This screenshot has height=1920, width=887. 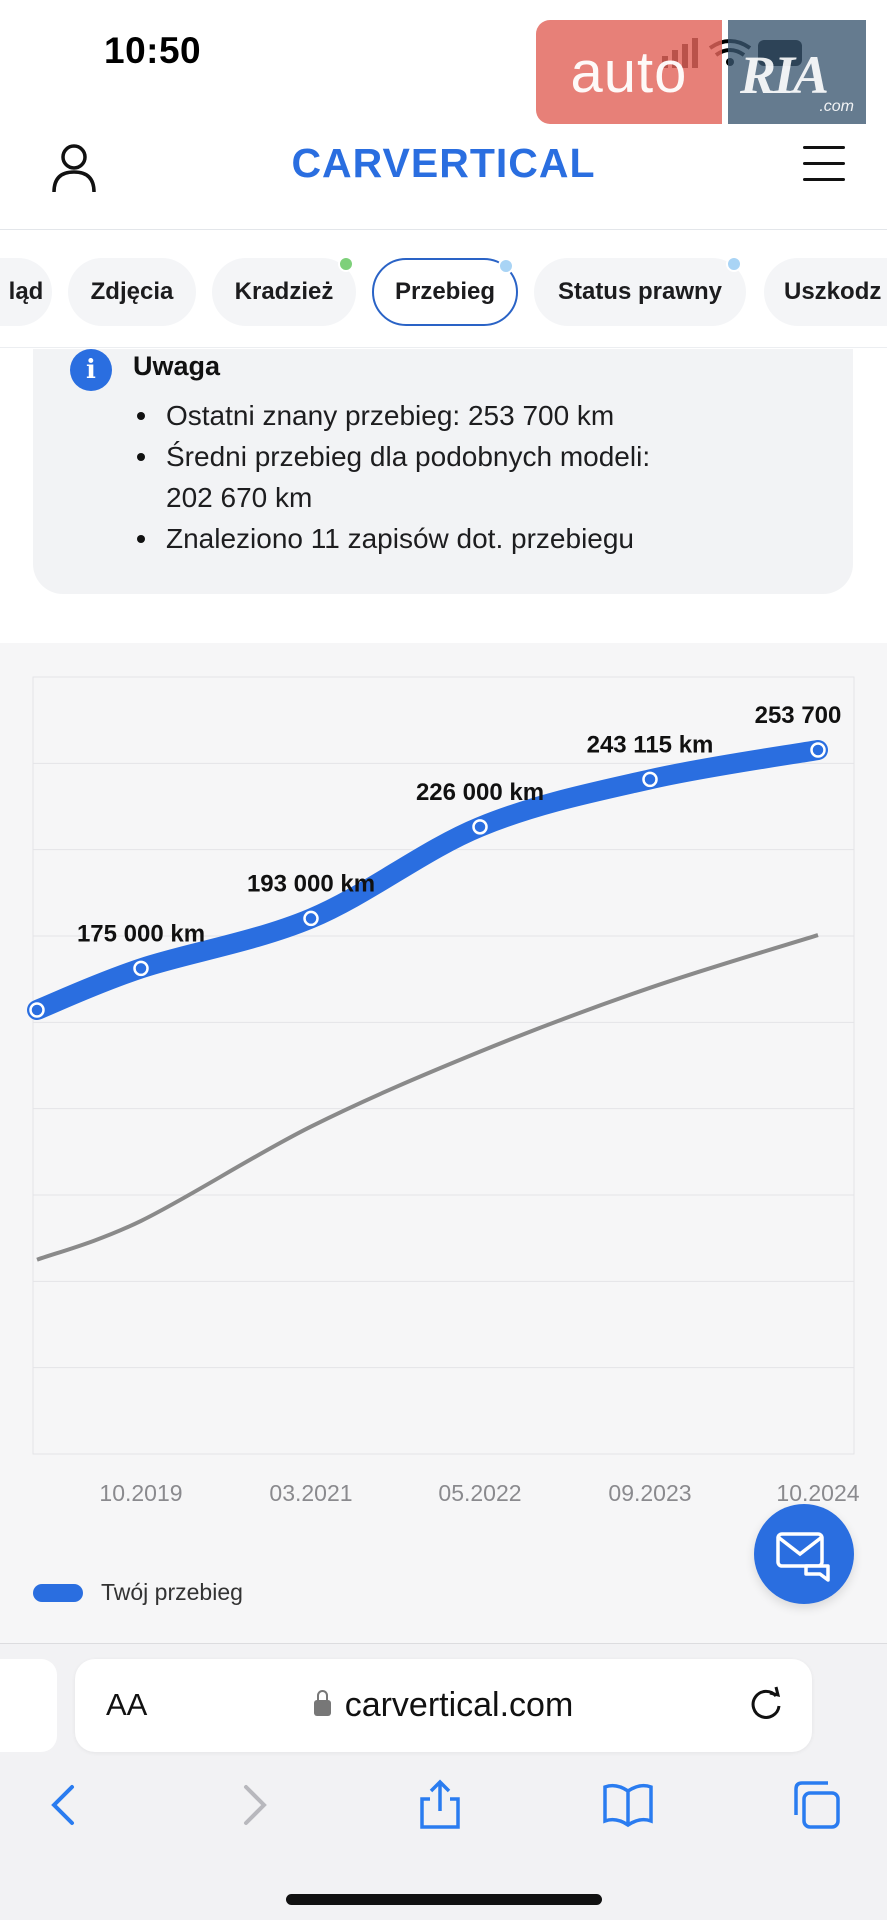 I want to click on tab-label: Przebieg, so click(x=445, y=291).